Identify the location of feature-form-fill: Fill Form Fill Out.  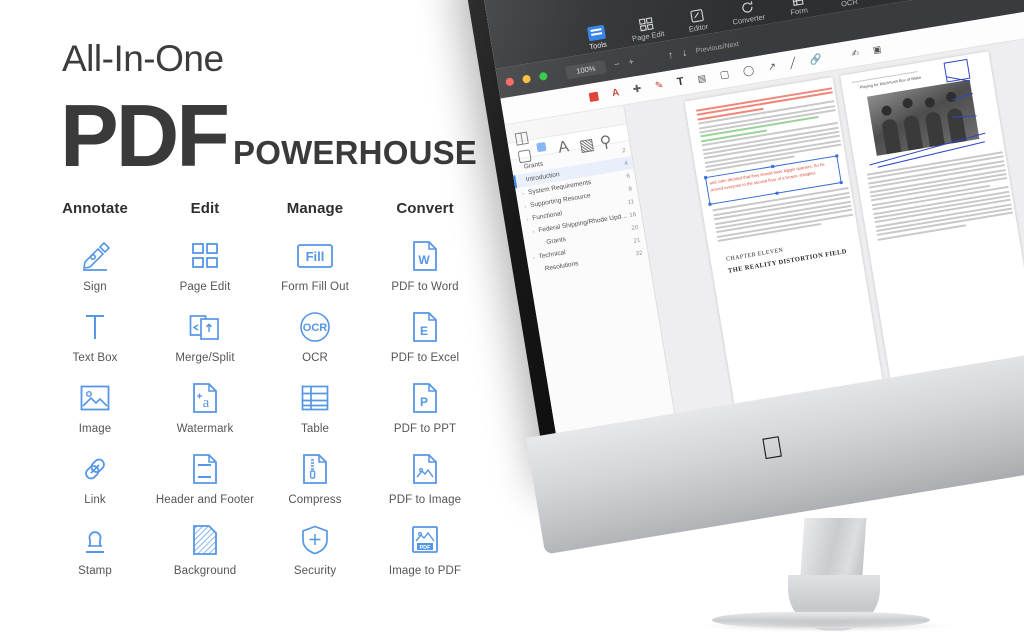
(315, 264).